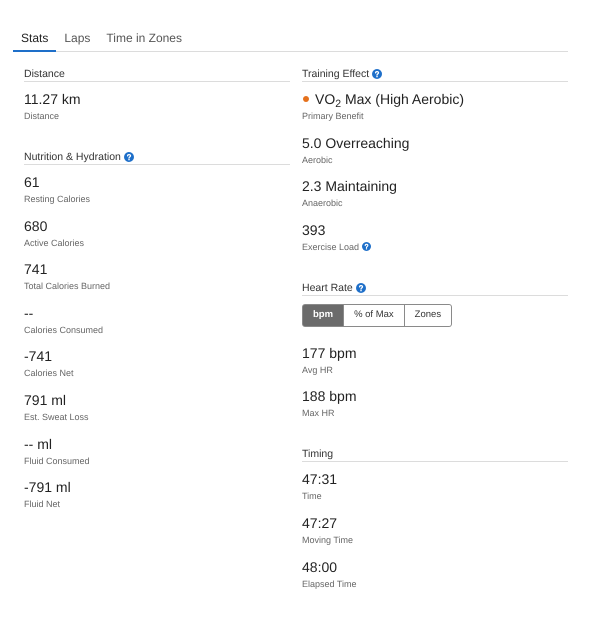 The image size is (615, 620). What do you see at coordinates (38, 443) in the screenshot?
I see `stat-value: -- ml` at bounding box center [38, 443].